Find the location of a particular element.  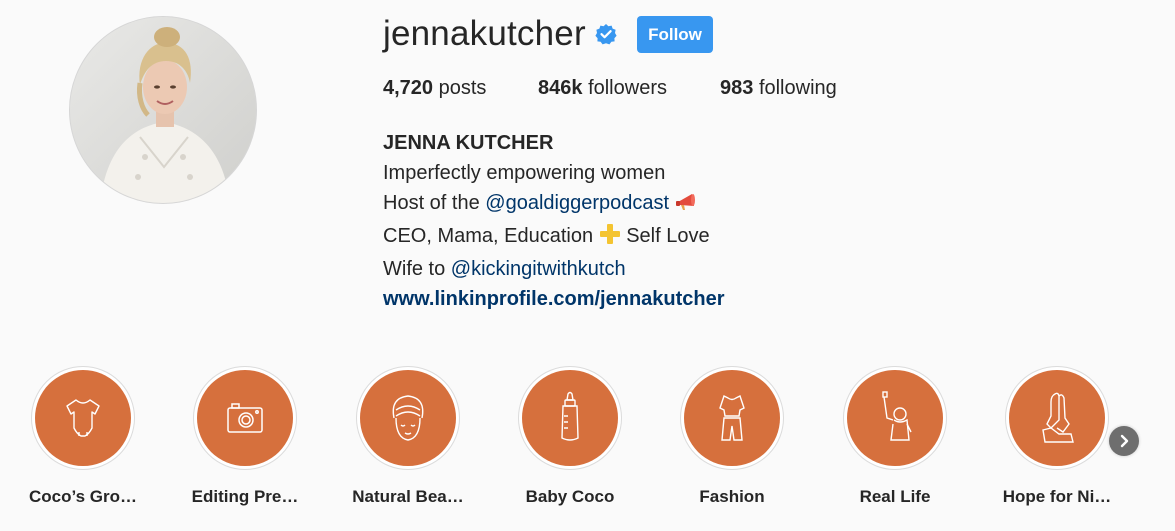

bio-line-2: Host of the @goaldiggerpodcast is located at coordinates (554, 204).